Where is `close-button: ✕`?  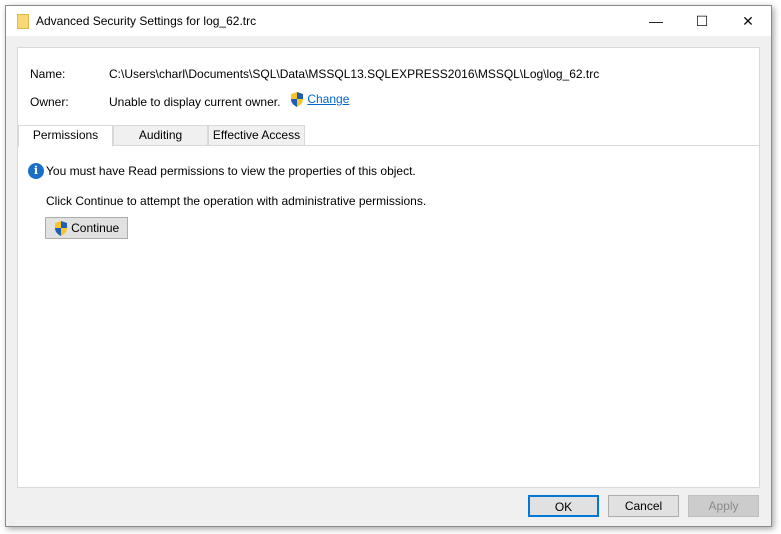
close-button: ✕ is located at coordinates (748, 21).